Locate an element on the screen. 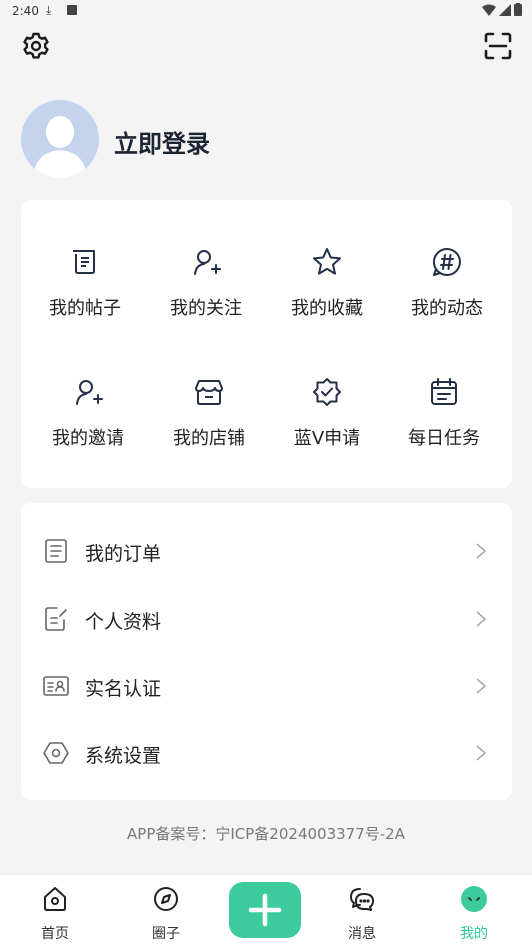 The width and height of the screenshot is (532, 945). calendar-icon is located at coordinates (444, 392).